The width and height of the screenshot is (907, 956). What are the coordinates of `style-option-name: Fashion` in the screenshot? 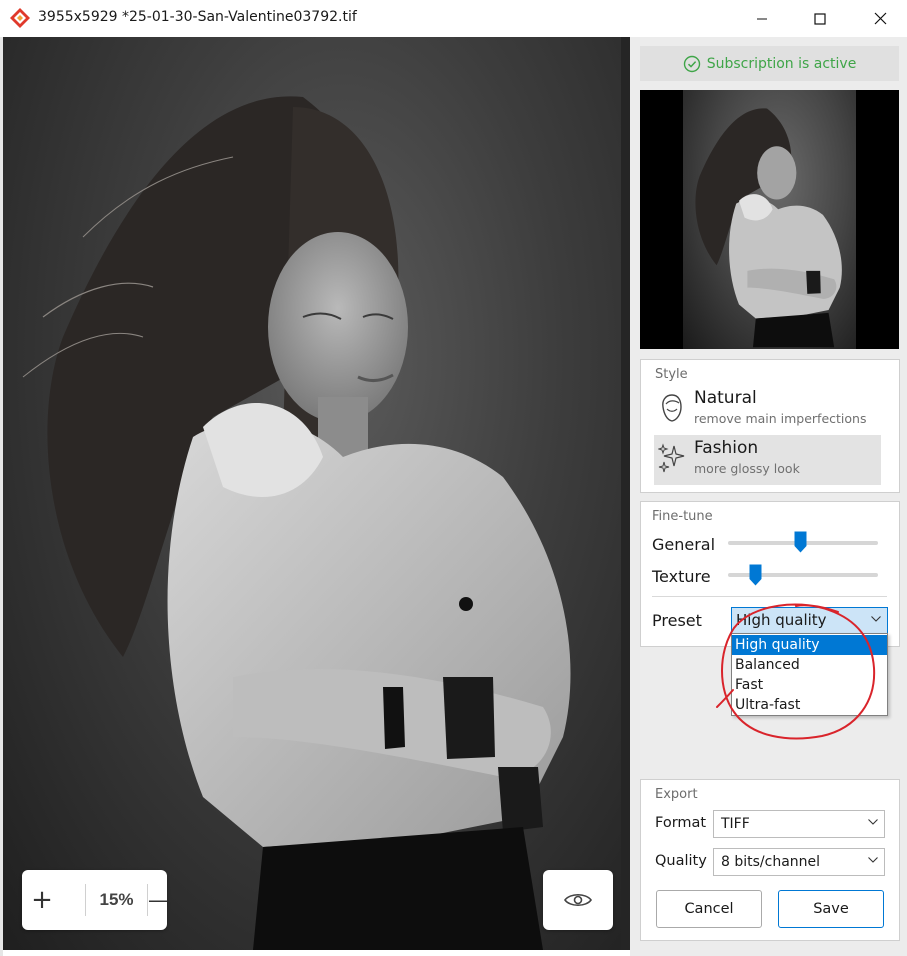 It's located at (726, 448).